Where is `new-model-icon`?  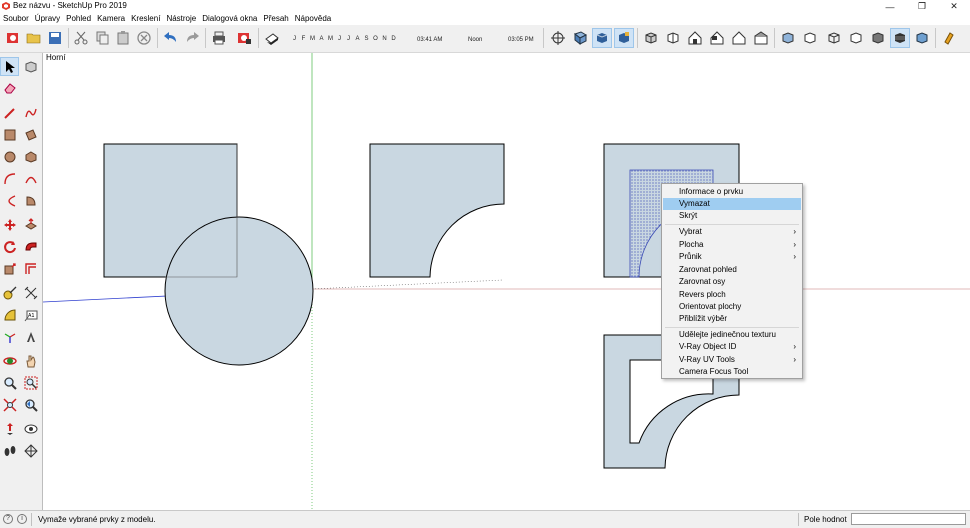 new-model-icon is located at coordinates (13, 38).